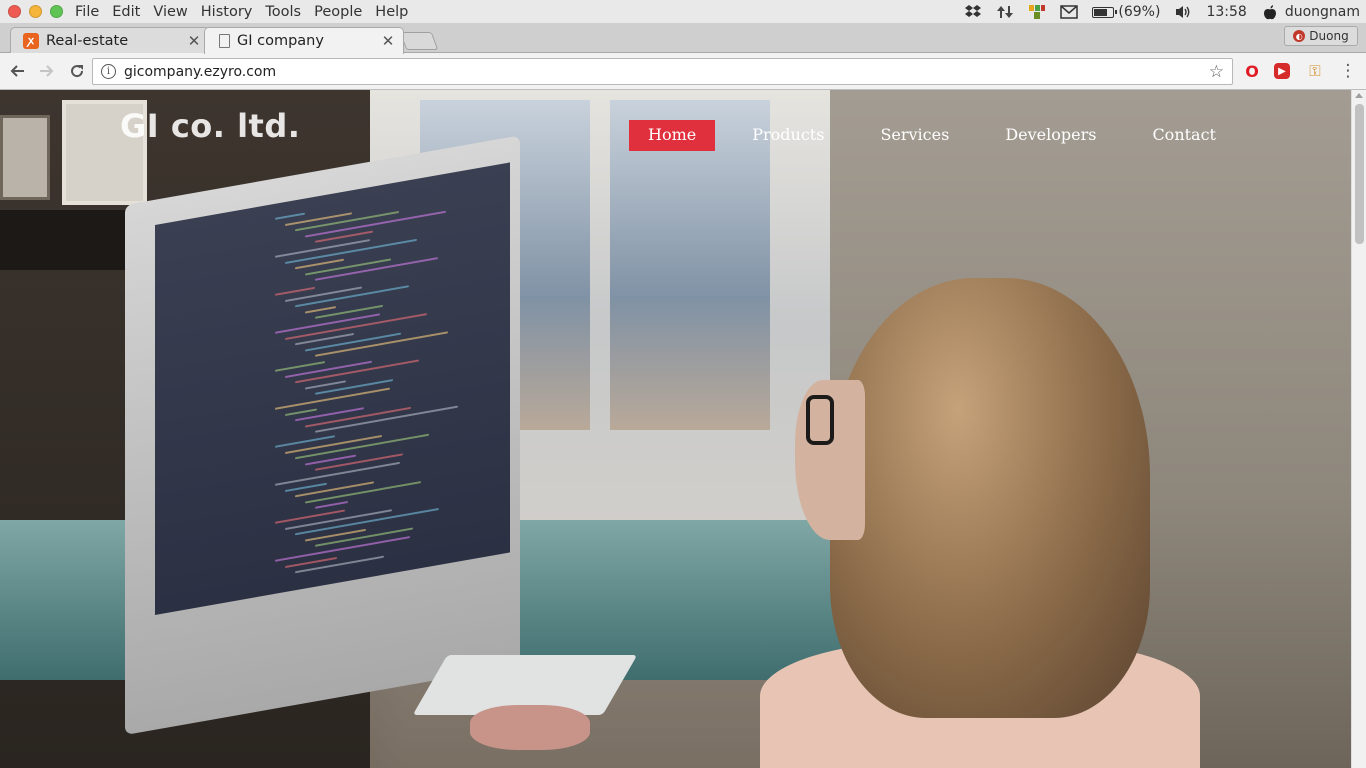 This screenshot has height=768, width=1366. Describe the element at coordinates (1329, 36) in the screenshot. I see `profile-name: Duong` at that location.